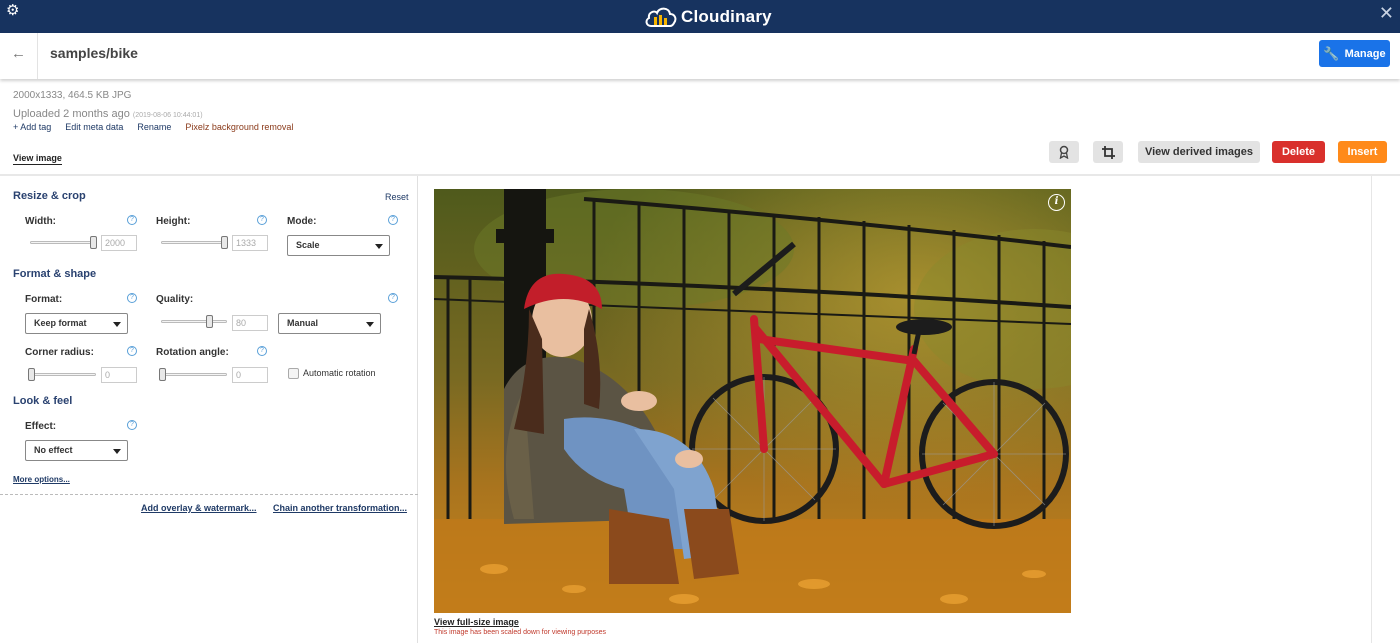 This screenshot has height=643, width=1400. I want to click on resize-crop-title: Resize & crop, so click(49, 196).